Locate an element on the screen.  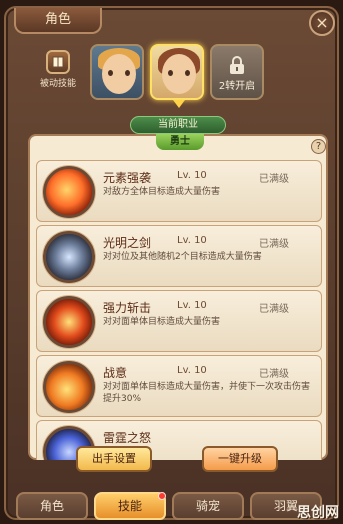
job-badge: 勇士 is located at coordinates (180, 142).